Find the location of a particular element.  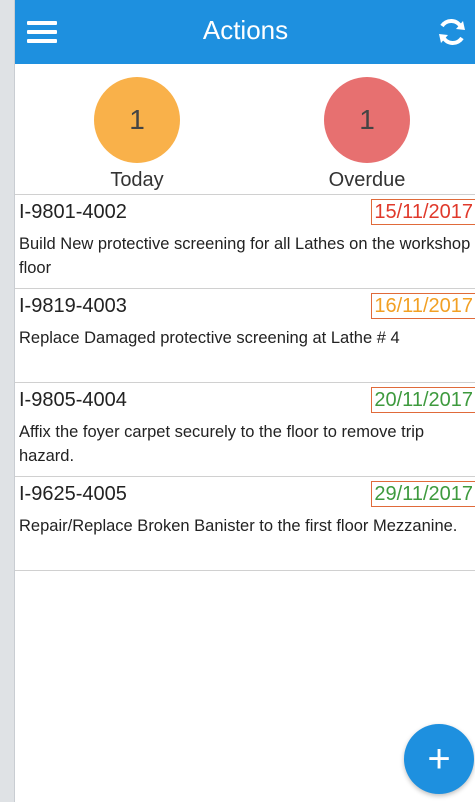

action-date: 29/11/2017 is located at coordinates (423, 494).